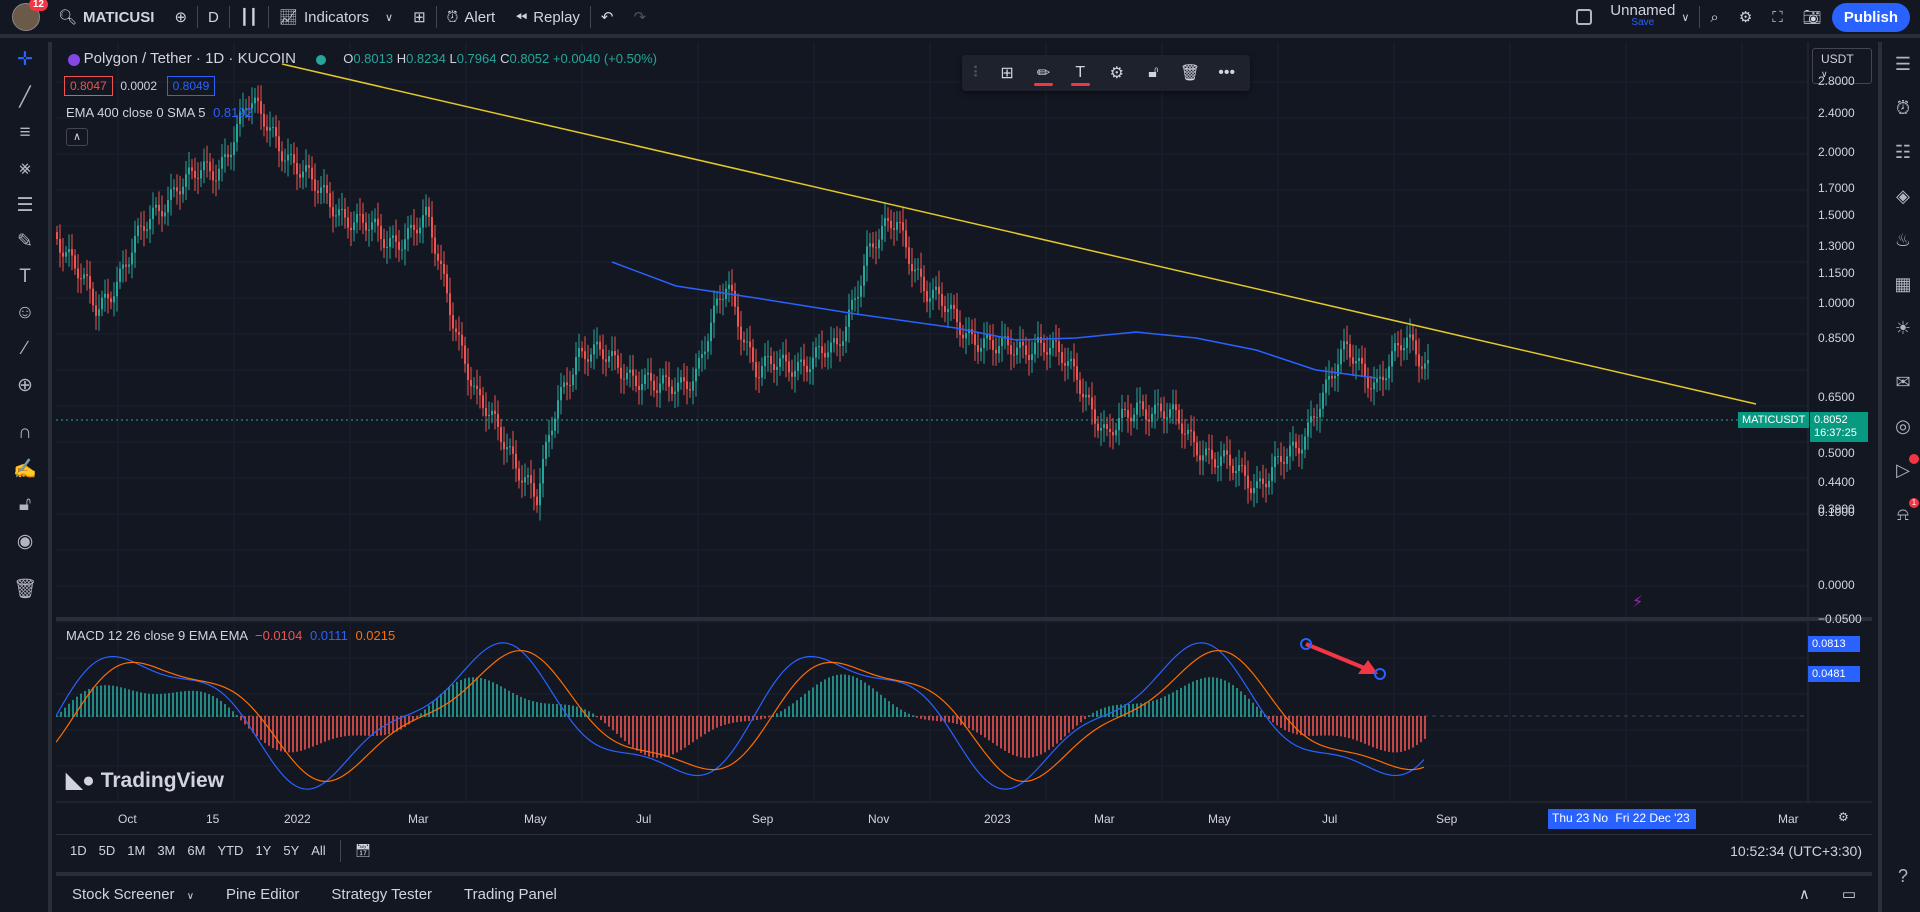  I want to click on text-icon: T, so click(25, 277).